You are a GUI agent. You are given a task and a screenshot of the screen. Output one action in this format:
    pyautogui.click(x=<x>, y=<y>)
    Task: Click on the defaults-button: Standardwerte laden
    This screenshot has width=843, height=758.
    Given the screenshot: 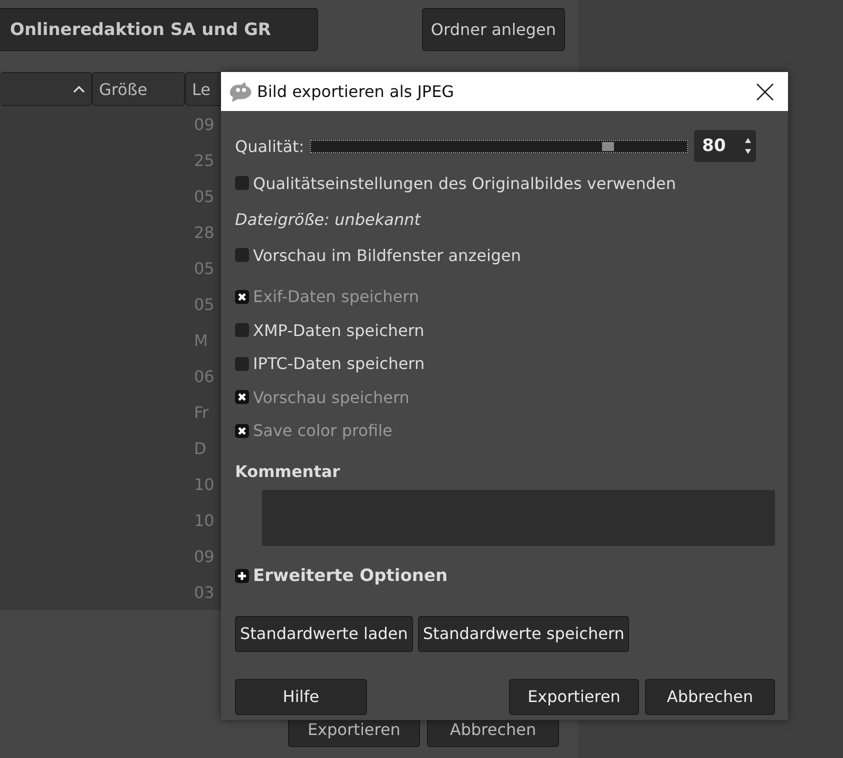 What is the action you would take?
    pyautogui.click(x=324, y=634)
    